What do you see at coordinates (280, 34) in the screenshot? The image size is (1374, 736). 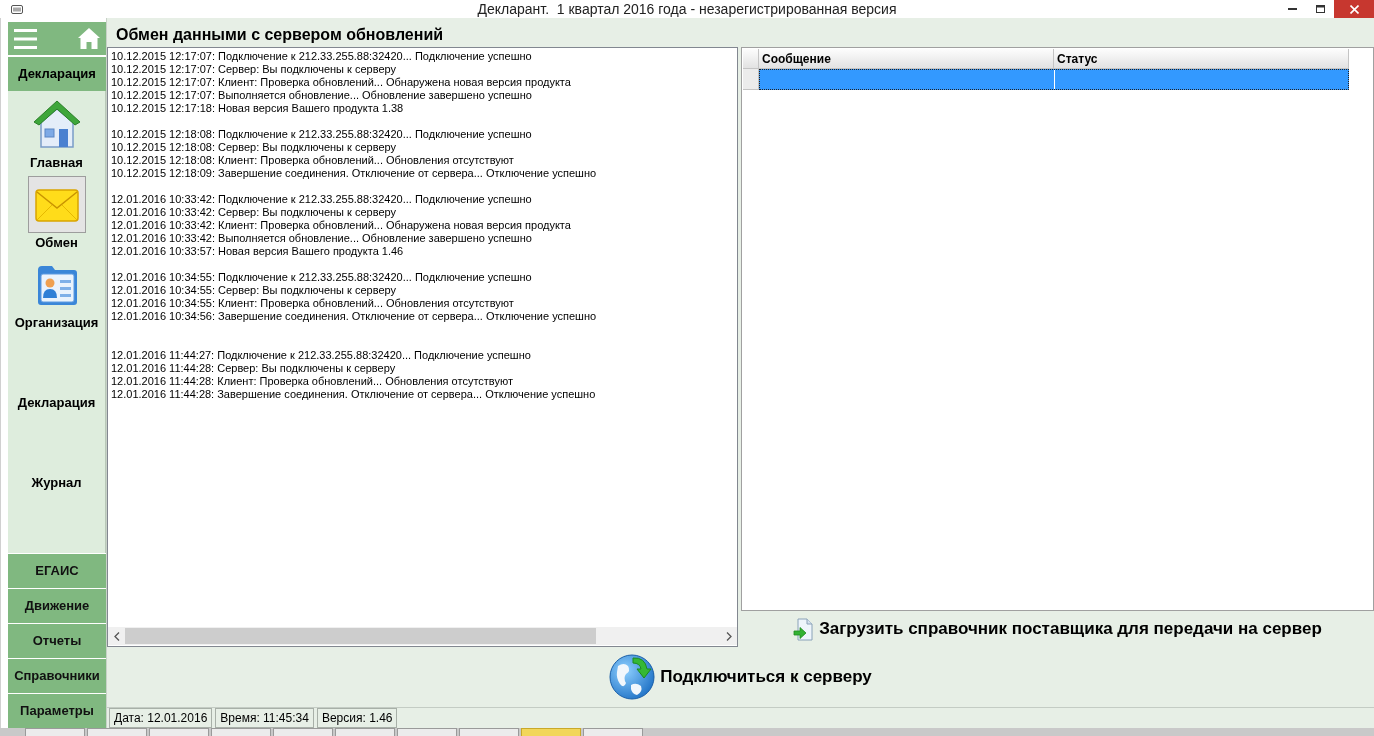 I see `page-title: Обмен данными с сервером обновлений` at bounding box center [280, 34].